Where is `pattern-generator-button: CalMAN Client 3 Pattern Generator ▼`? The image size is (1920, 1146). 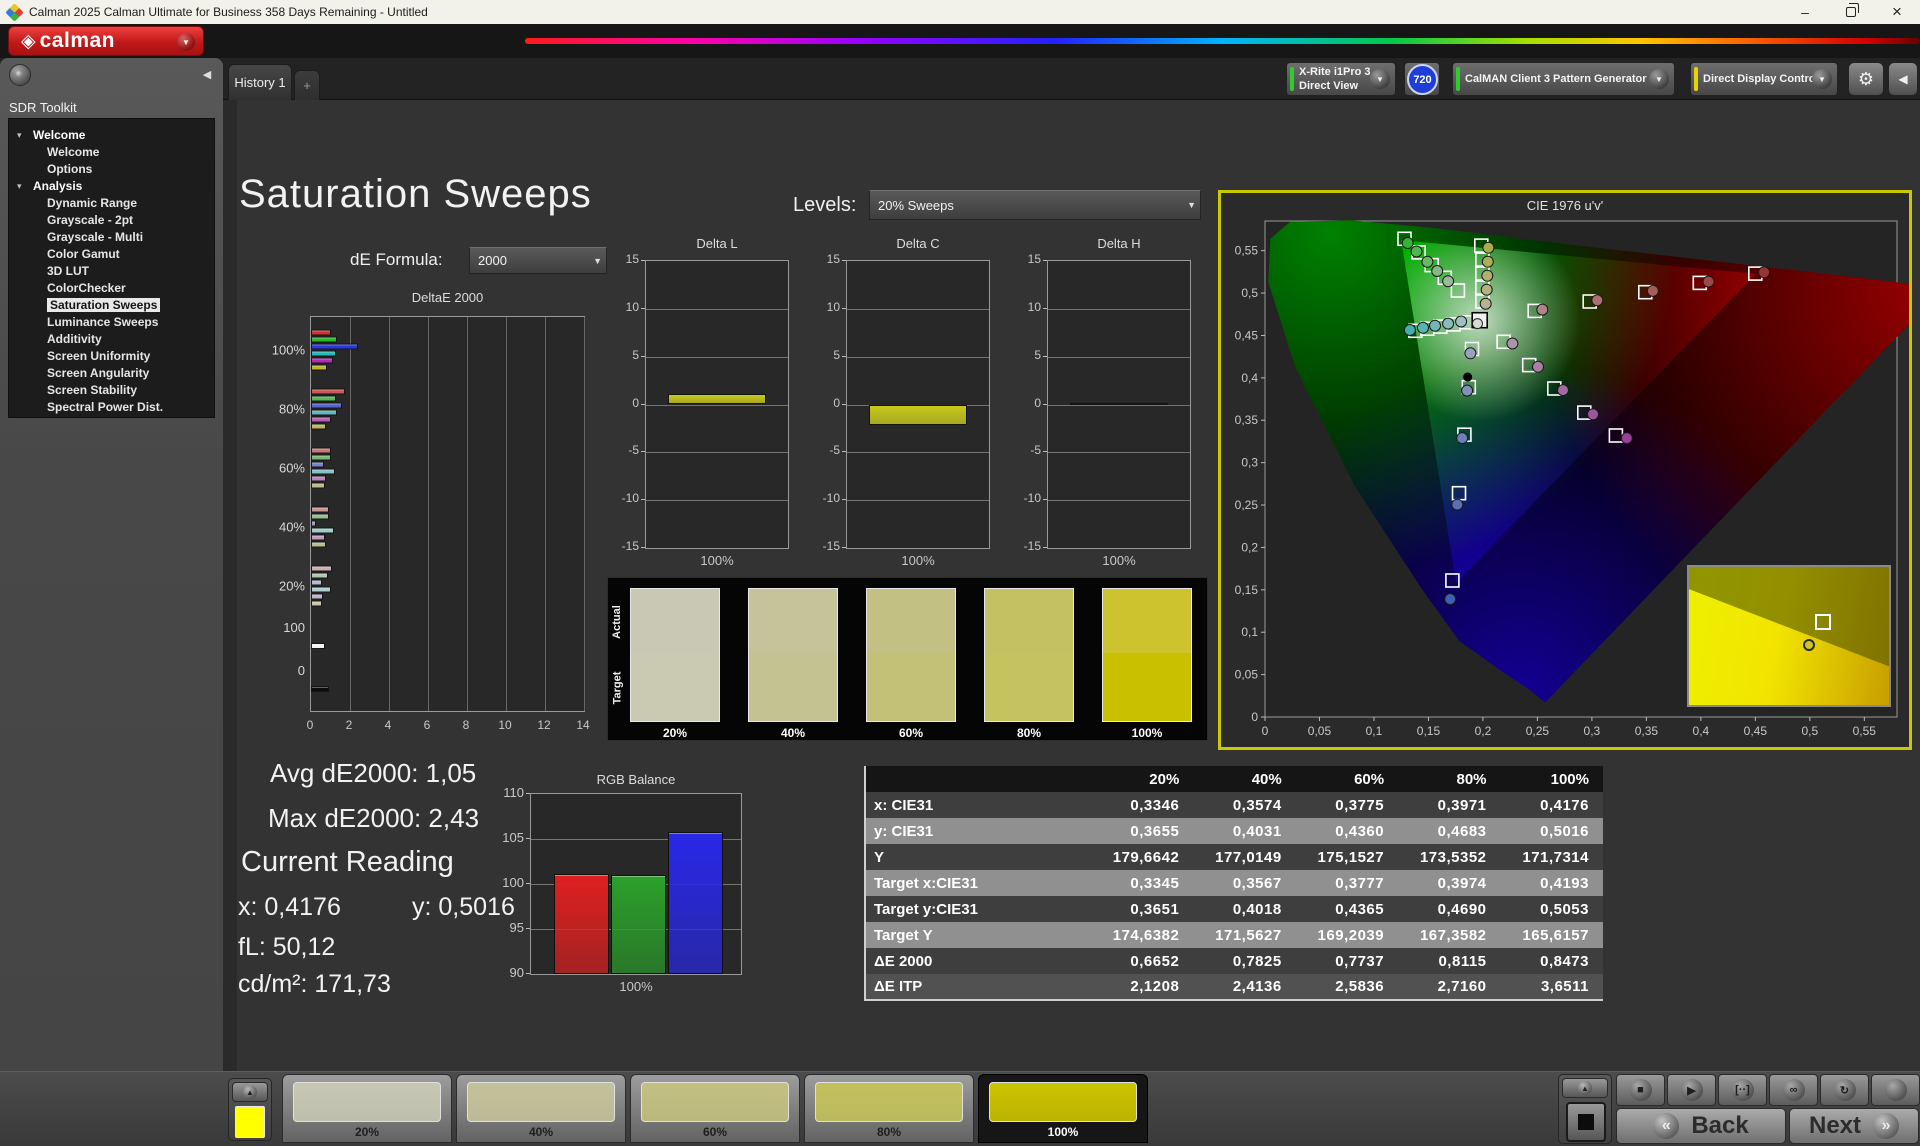 pattern-generator-button: CalMAN Client 3 Pattern Generator ▼ is located at coordinates (1563, 79).